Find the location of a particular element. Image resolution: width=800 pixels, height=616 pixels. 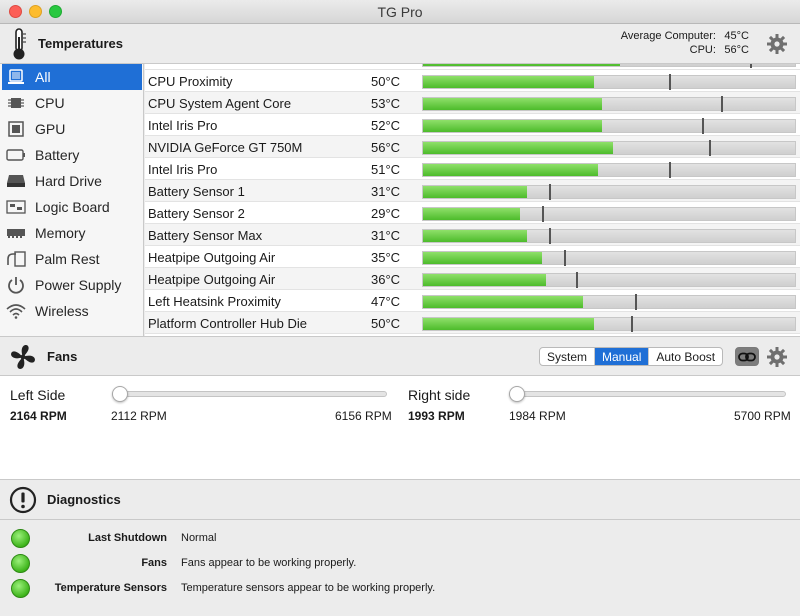

table-row: Battery Sensor Max 31°C is located at coordinates (472, 235).